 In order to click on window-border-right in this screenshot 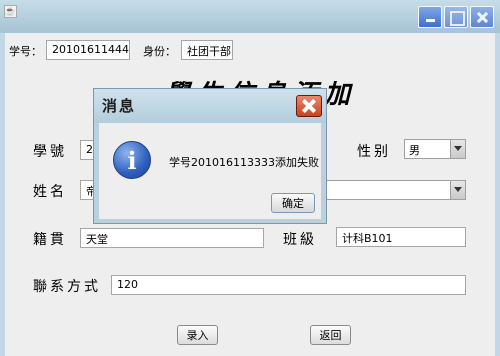, I will do `click(497, 194)`.